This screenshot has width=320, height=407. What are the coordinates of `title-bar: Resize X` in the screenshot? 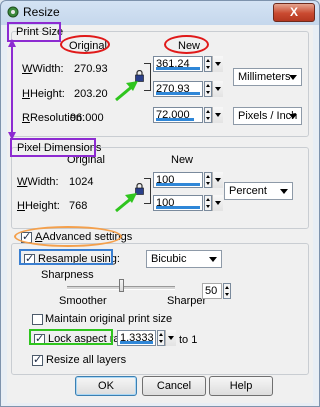 It's located at (160, 12).